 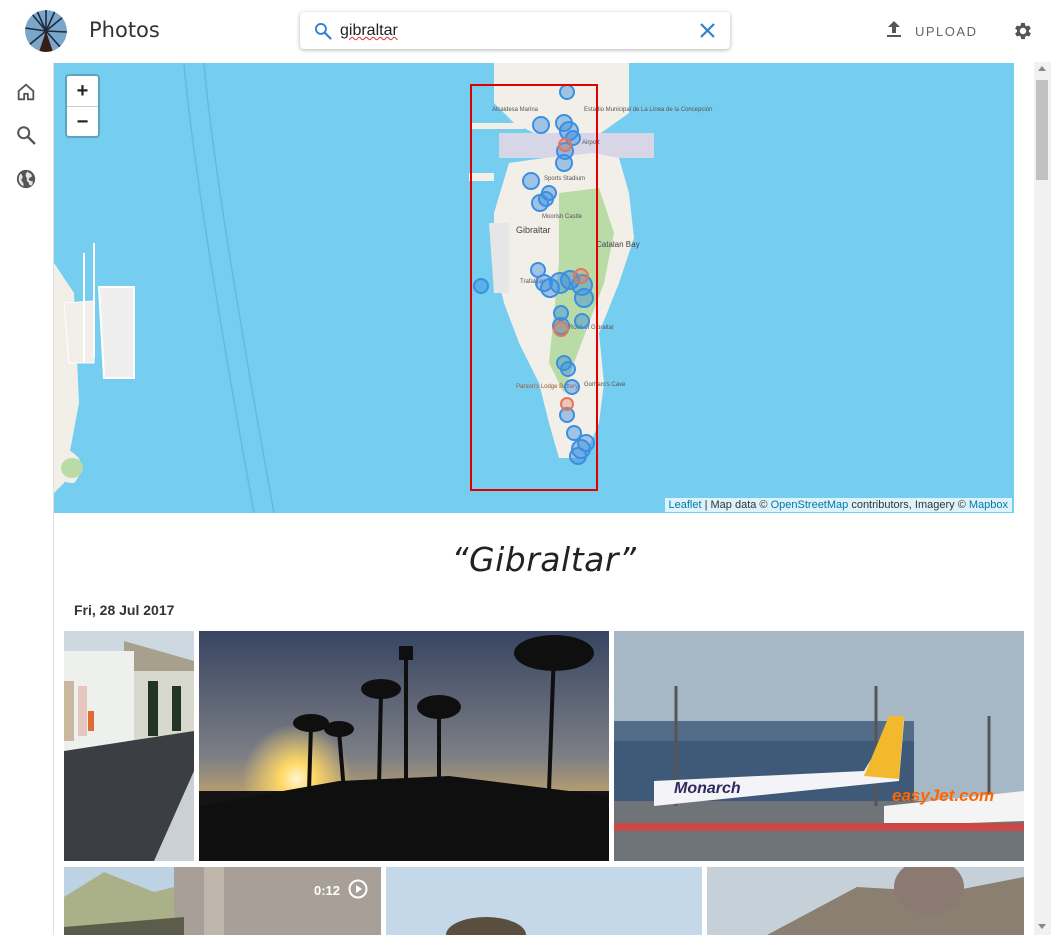 I want to click on globe-icon, so click(x=26, y=179).